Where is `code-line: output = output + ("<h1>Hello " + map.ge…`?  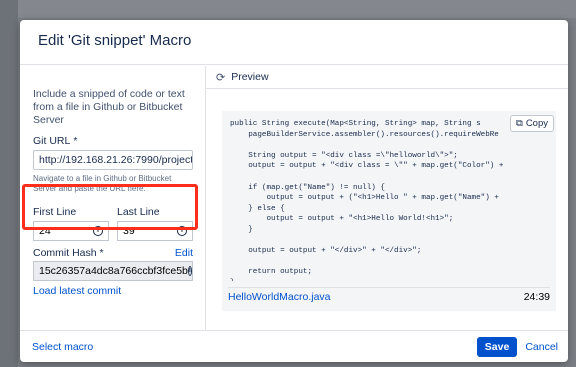
code-line: output = output + ("<h1>Hello " + map.ge… is located at coordinates (364, 198).